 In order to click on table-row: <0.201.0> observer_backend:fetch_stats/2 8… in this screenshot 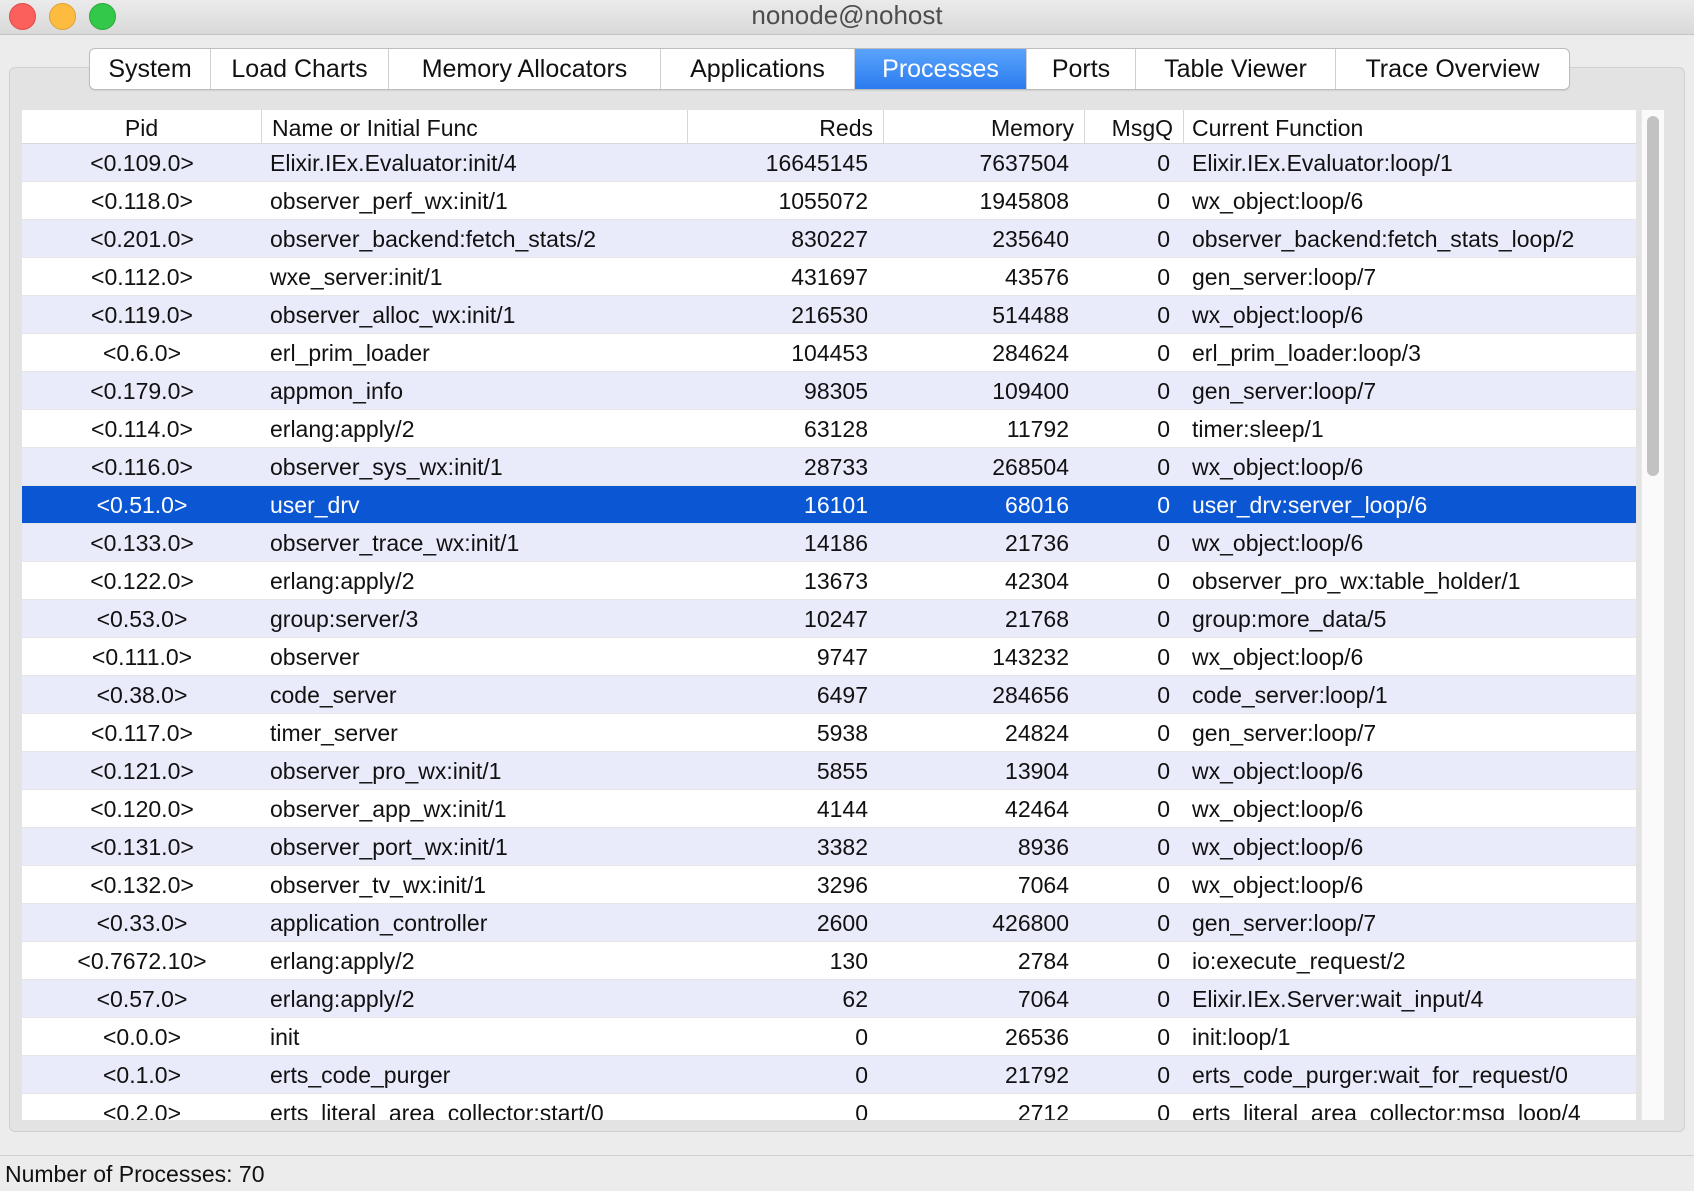, I will do `click(829, 239)`.